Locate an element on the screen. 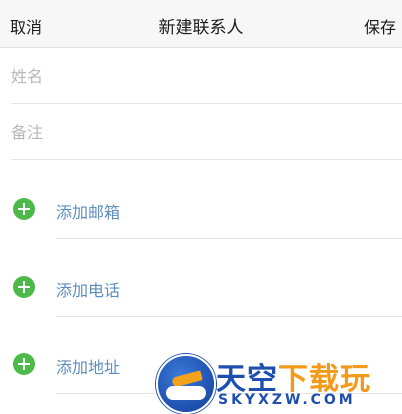 The height and width of the screenshot is (414, 402). navbar: 取消 新建联系人 保存 is located at coordinates (201, 24).